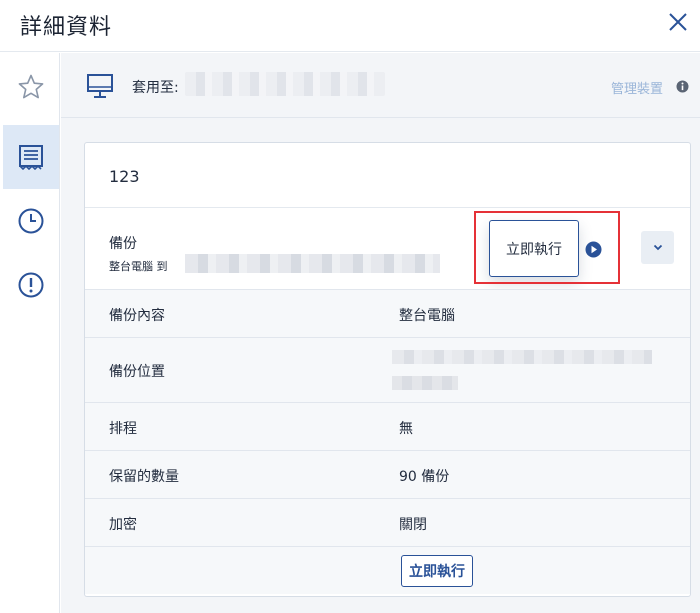  Describe the element at coordinates (285, 84) in the screenshot. I see `apply-to-device-redacted` at that location.